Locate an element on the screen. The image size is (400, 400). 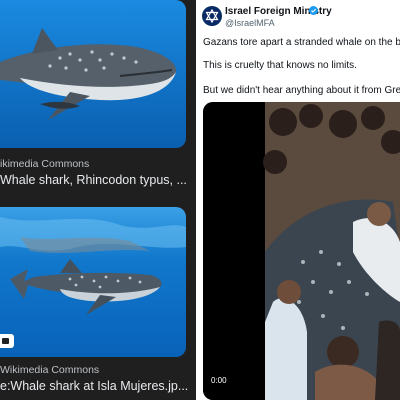
star-of-david-icon is located at coordinates (212, 16).